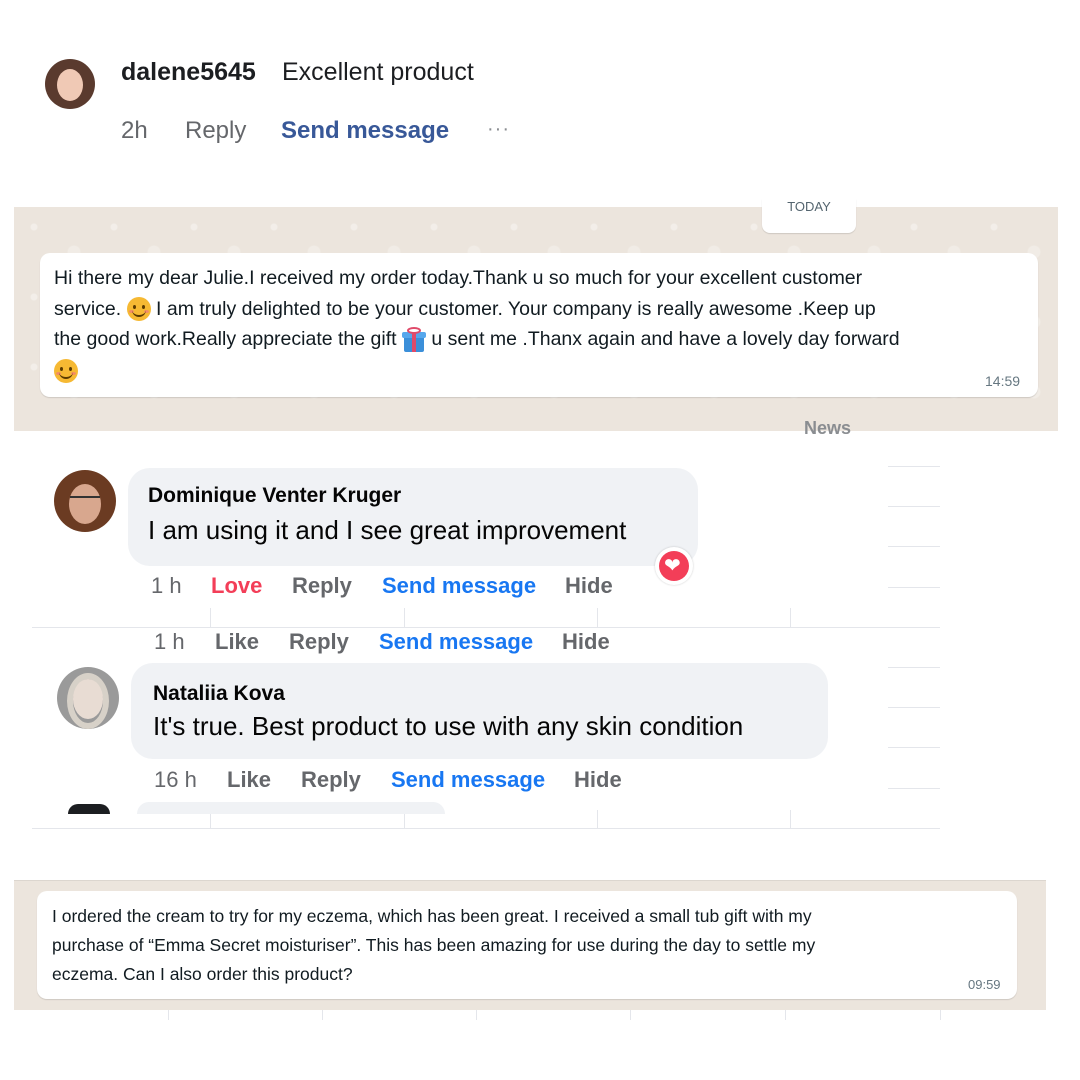  Describe the element at coordinates (809, 216) in the screenshot. I see `date-chip: TODAY` at that location.